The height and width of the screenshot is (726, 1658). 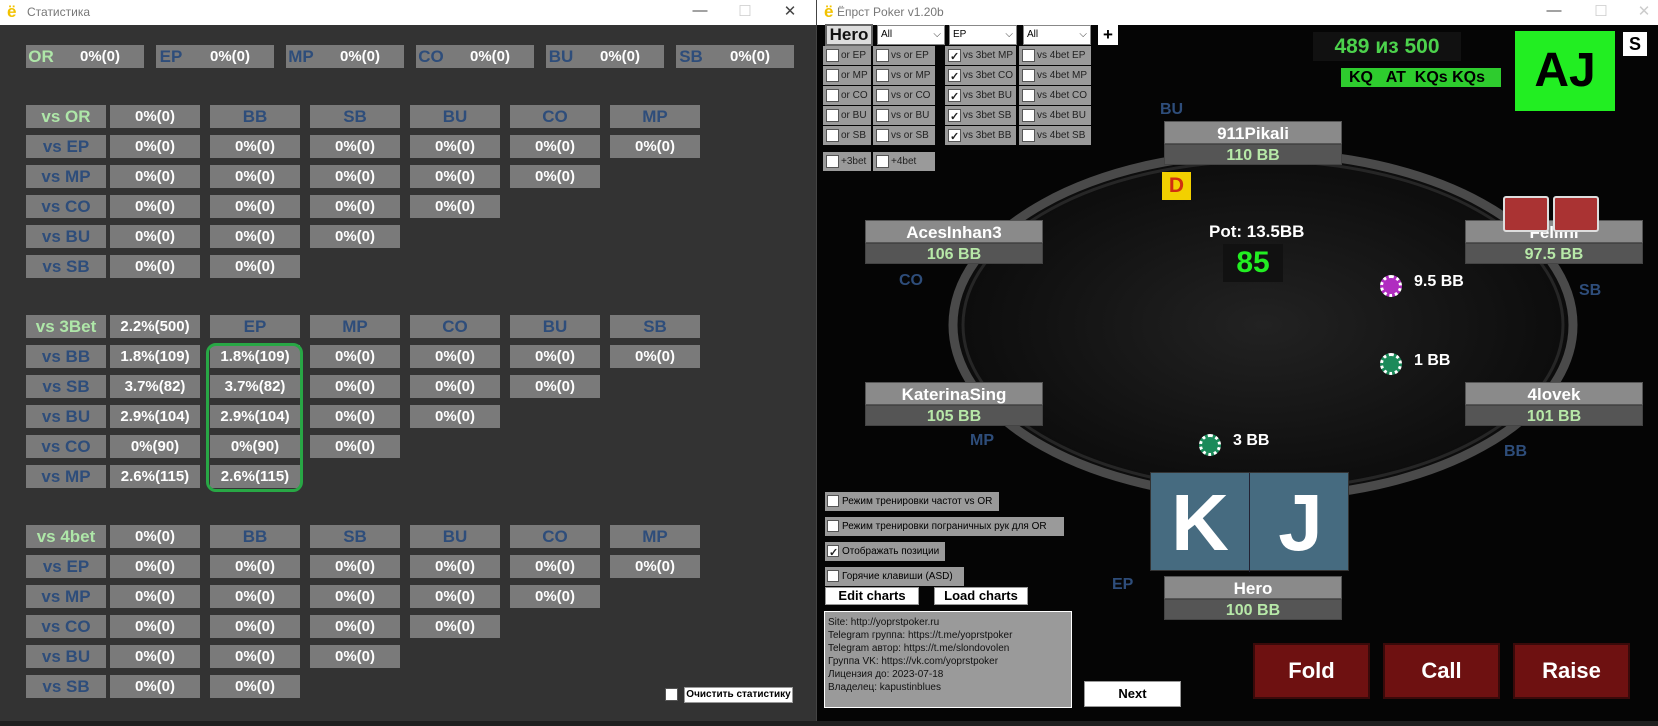 I want to click on player-stack: 105 BB, so click(x=954, y=415).